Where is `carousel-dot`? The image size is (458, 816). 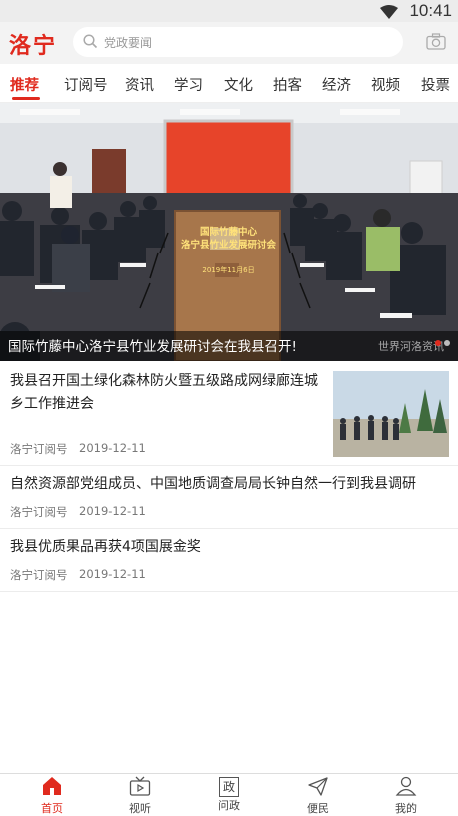 carousel-dot is located at coordinates (447, 343).